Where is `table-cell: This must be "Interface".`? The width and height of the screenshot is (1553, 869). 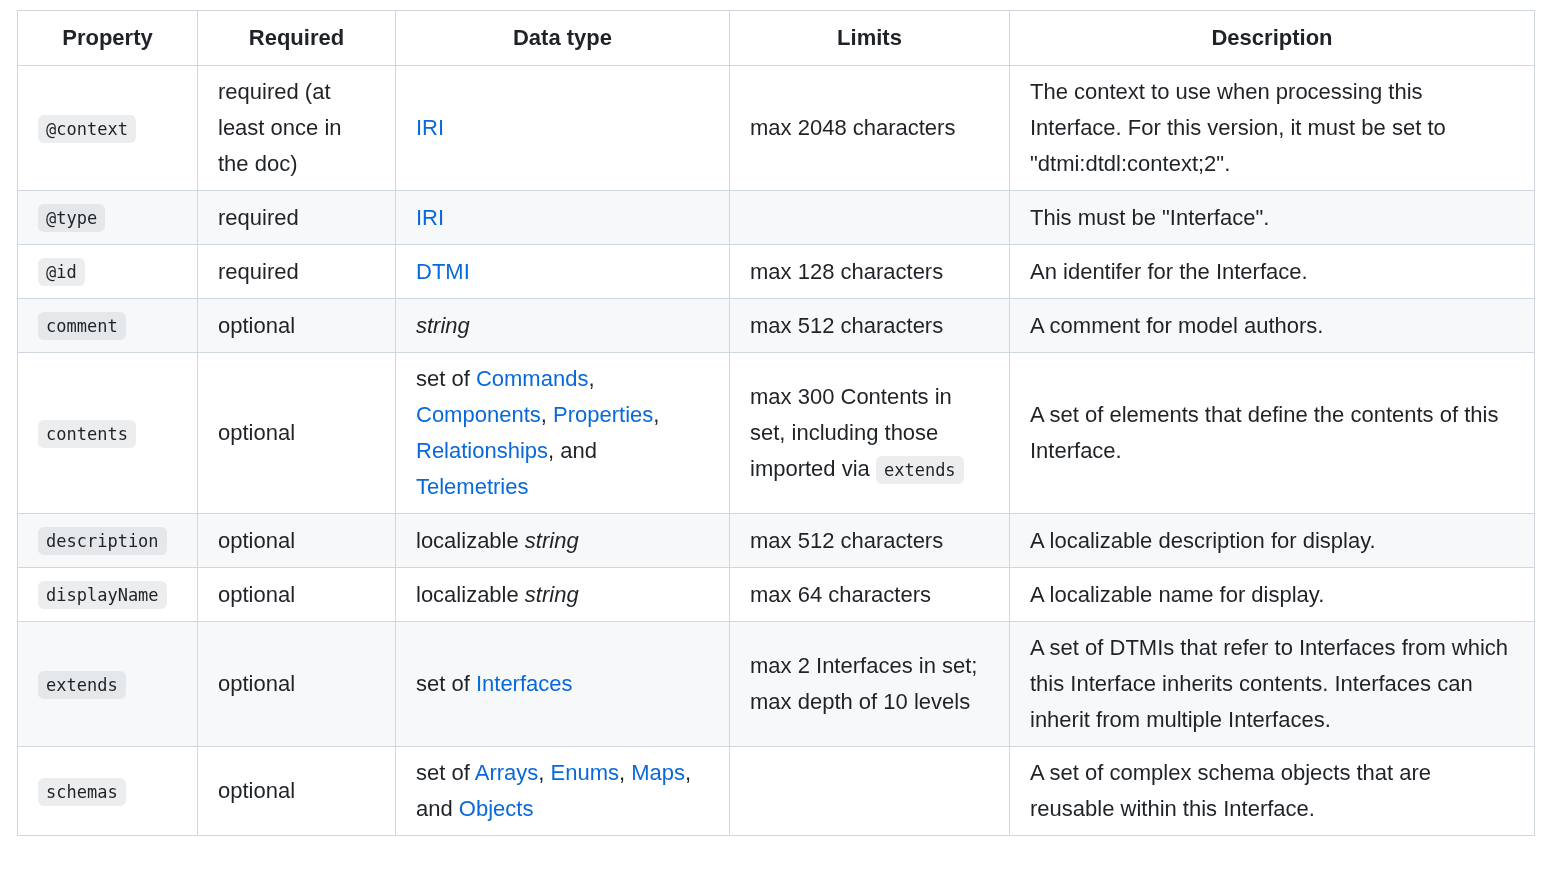 table-cell: This must be "Interface". is located at coordinates (1272, 217).